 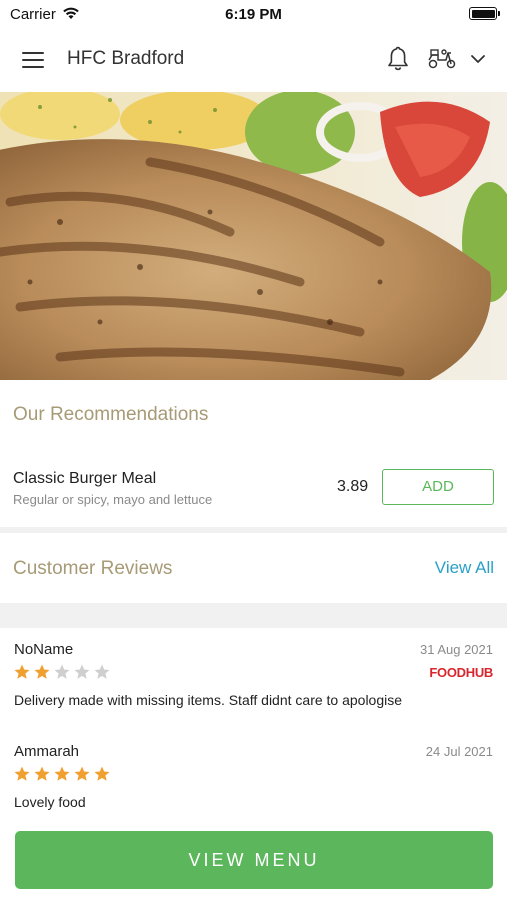 I want to click on delivery-scooter-icon, so click(x=442, y=61).